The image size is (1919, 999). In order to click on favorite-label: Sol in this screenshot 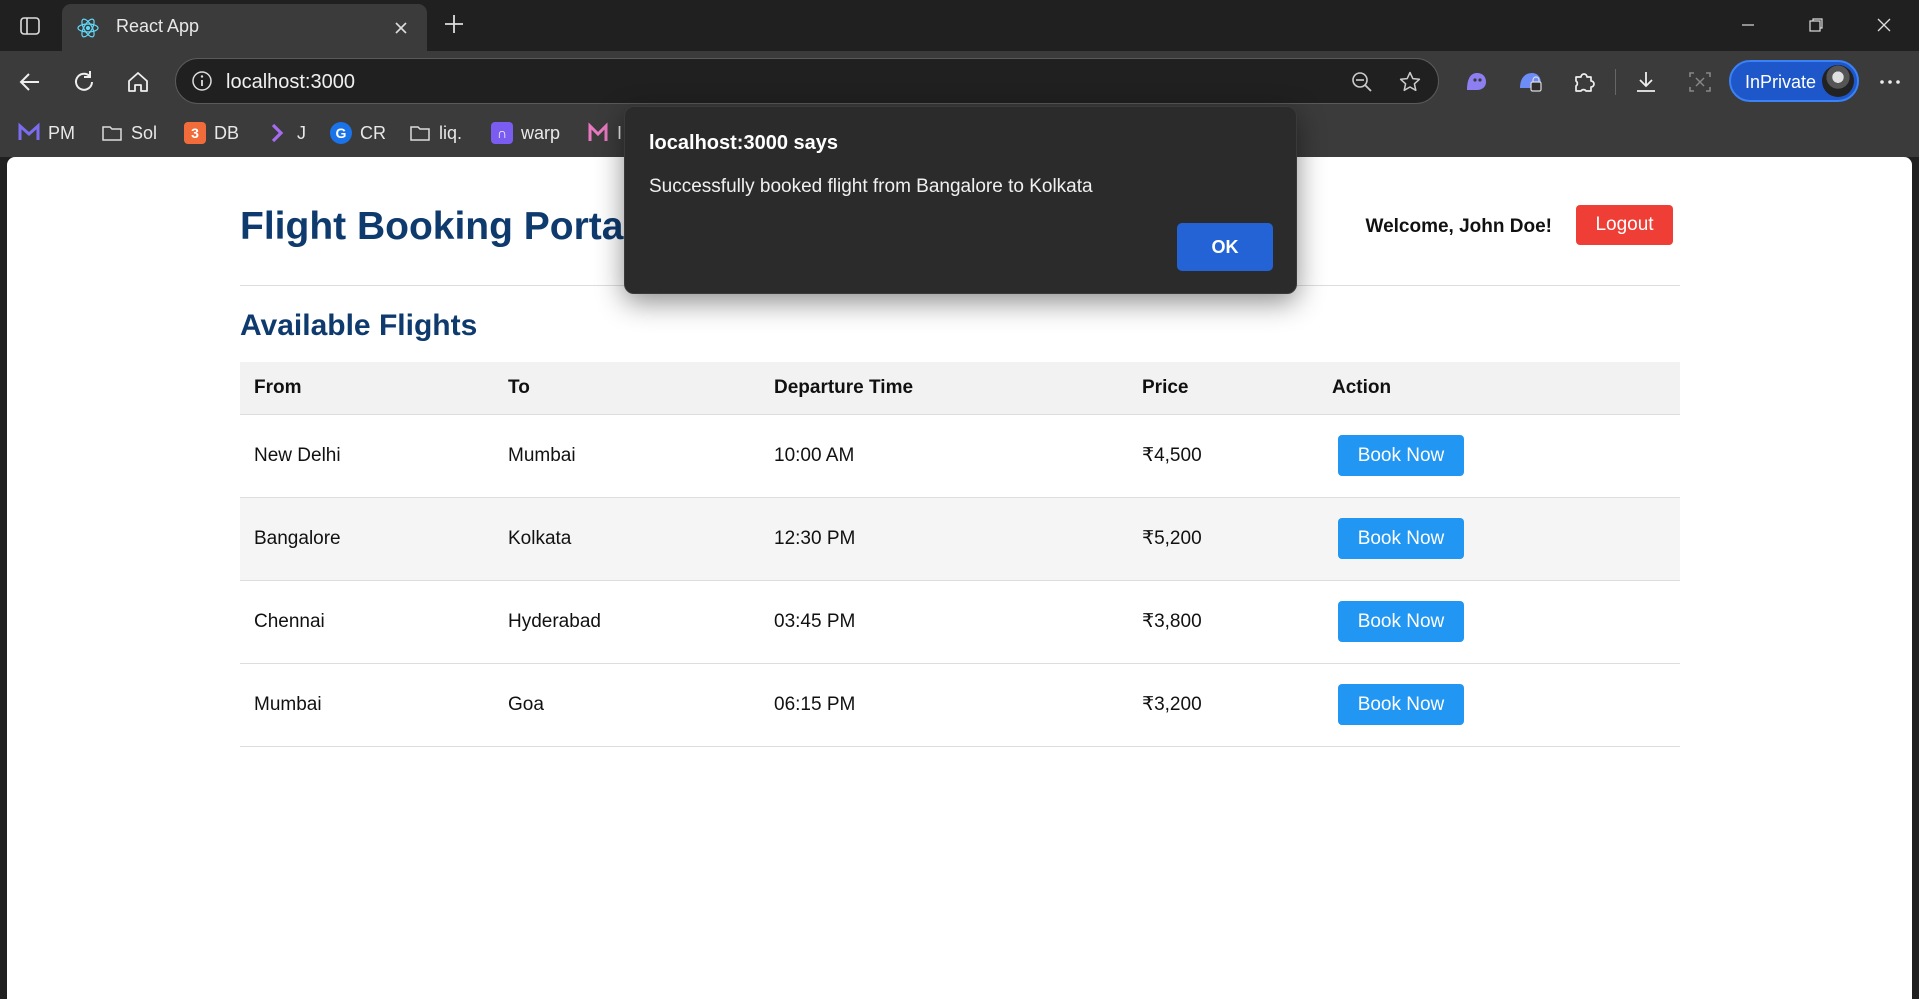, I will do `click(144, 132)`.